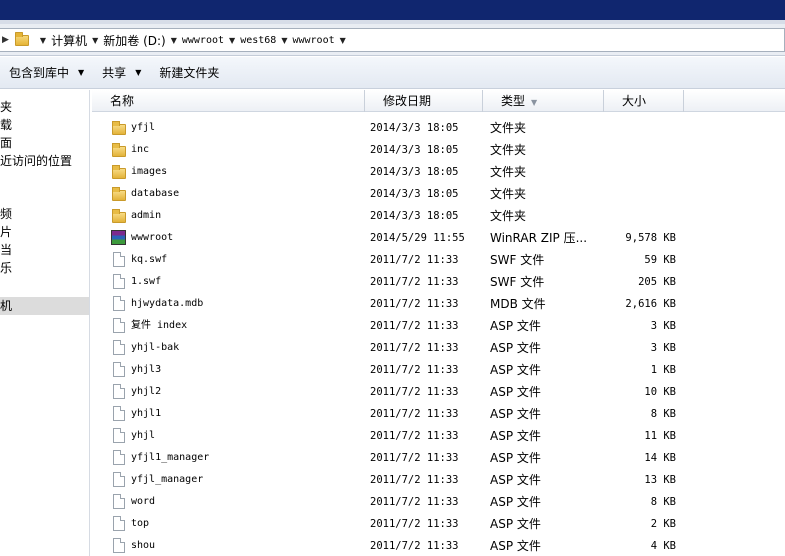 Image resolution: width=785 pixels, height=556 pixels. What do you see at coordinates (146, 391) in the screenshot?
I see `file-name: yhjl2` at bounding box center [146, 391].